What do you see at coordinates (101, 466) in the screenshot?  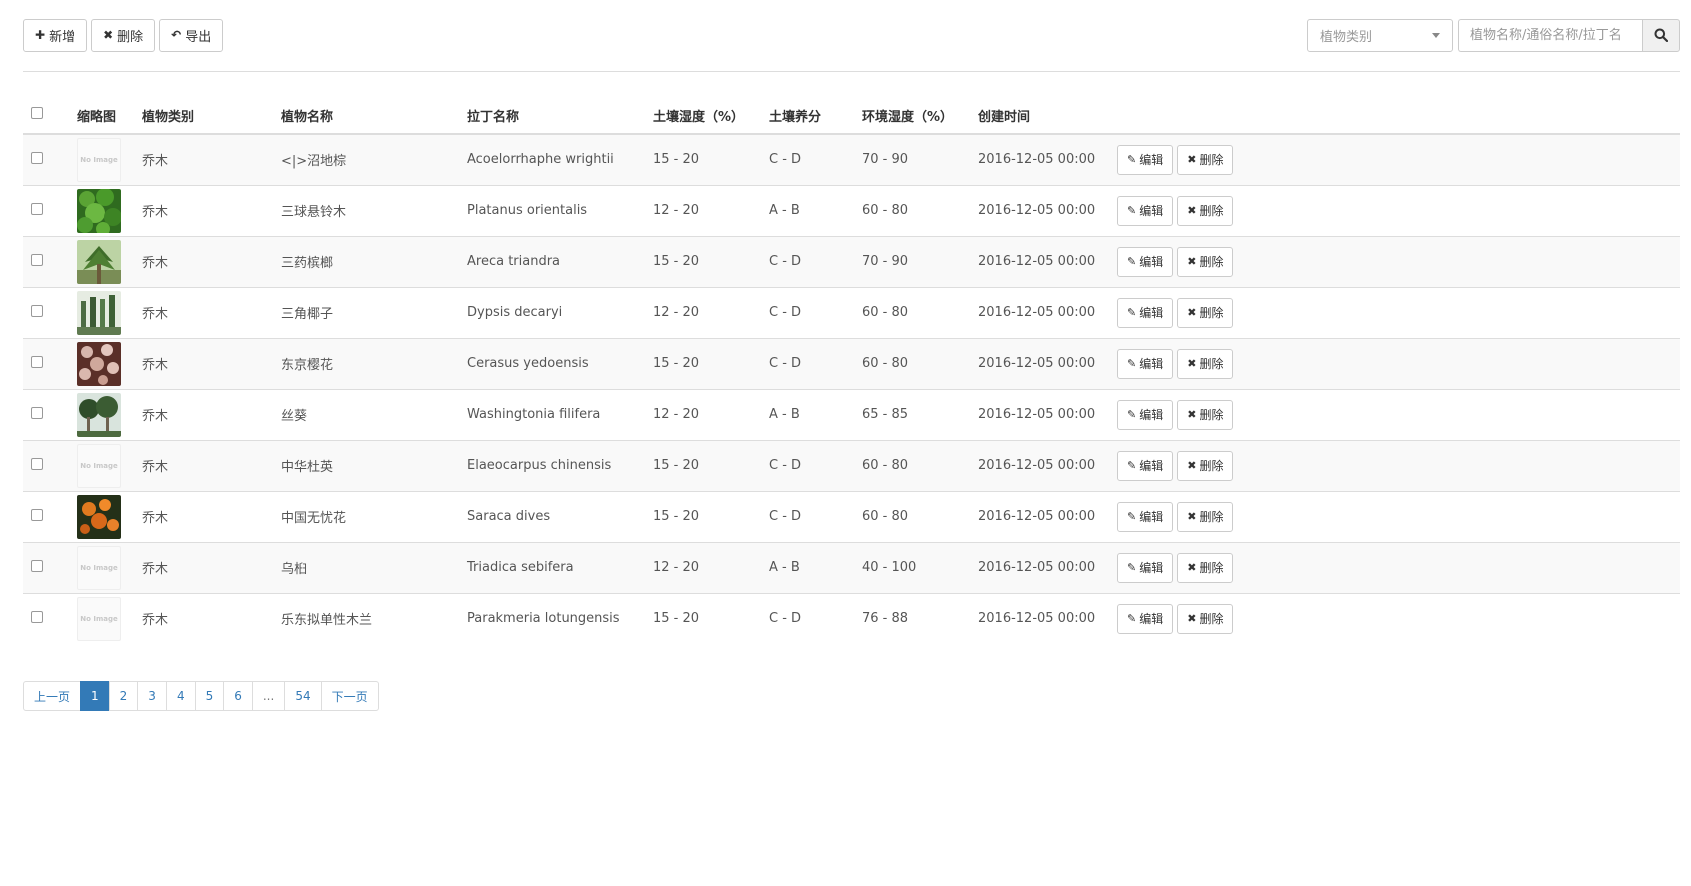 I see `thumbnail-cell: No Image` at bounding box center [101, 466].